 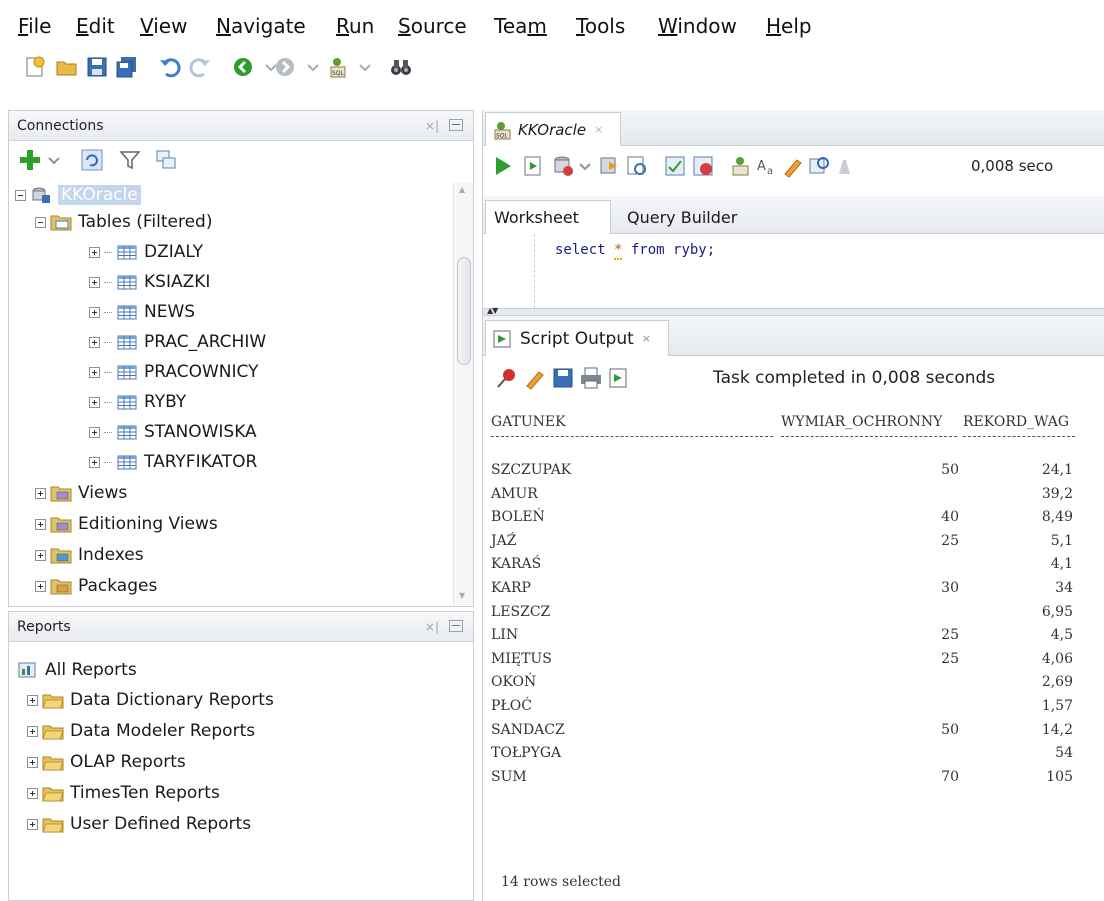 I want to click on sql-editor: select * from ryby;, so click(x=793, y=271).